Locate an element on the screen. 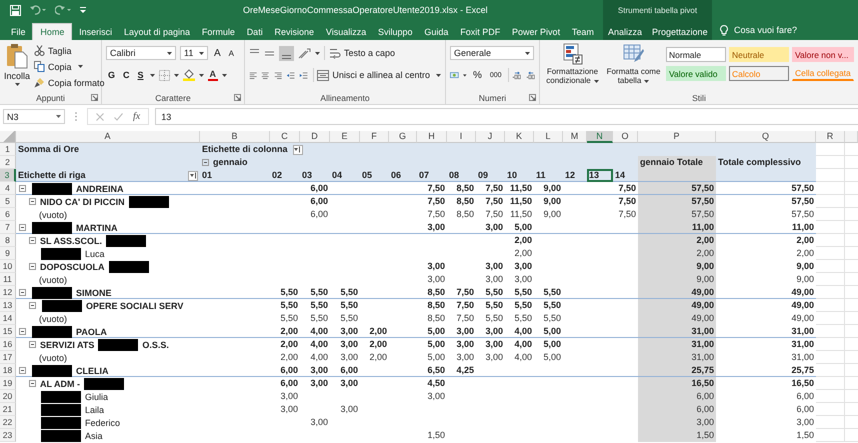 This screenshot has width=858, height=443. row-header: 6 is located at coordinates (8, 214).